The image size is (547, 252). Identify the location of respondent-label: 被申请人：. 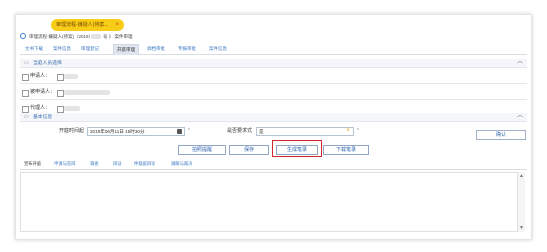
(43, 92).